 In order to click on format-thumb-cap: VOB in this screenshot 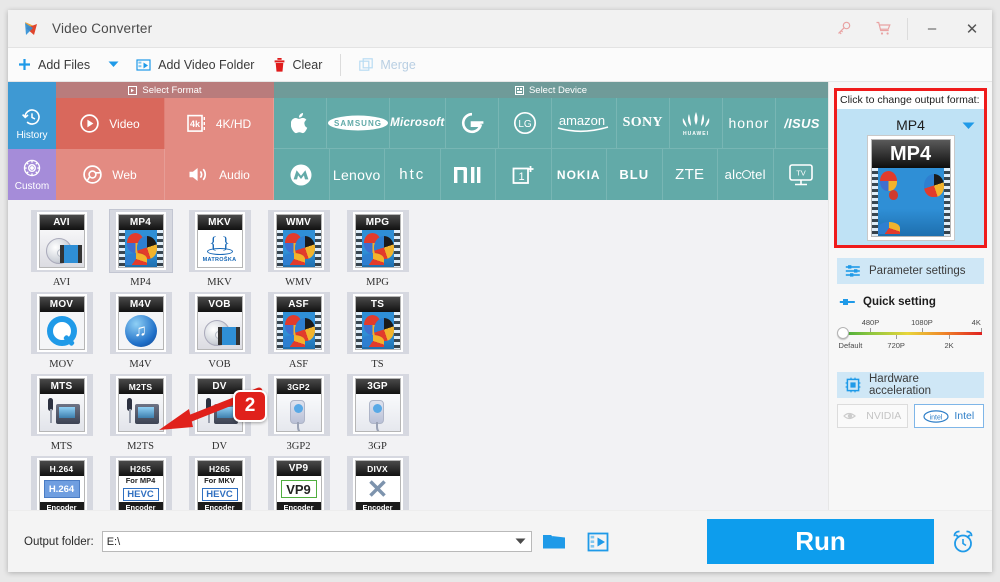, I will do `click(219, 304)`.